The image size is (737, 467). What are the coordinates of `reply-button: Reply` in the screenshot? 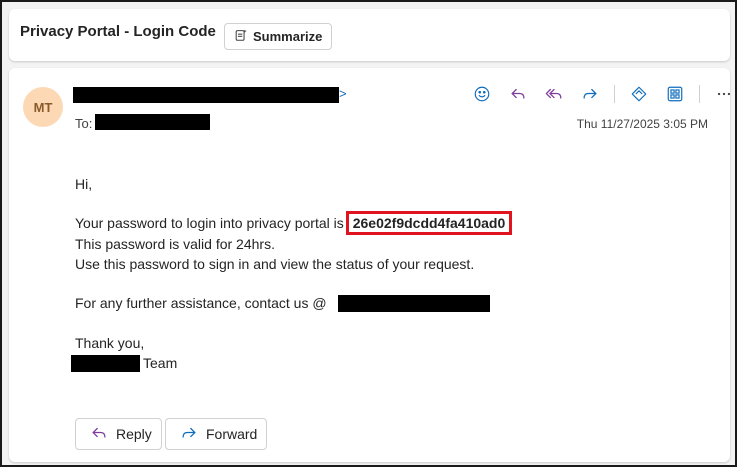 It's located at (118, 434).